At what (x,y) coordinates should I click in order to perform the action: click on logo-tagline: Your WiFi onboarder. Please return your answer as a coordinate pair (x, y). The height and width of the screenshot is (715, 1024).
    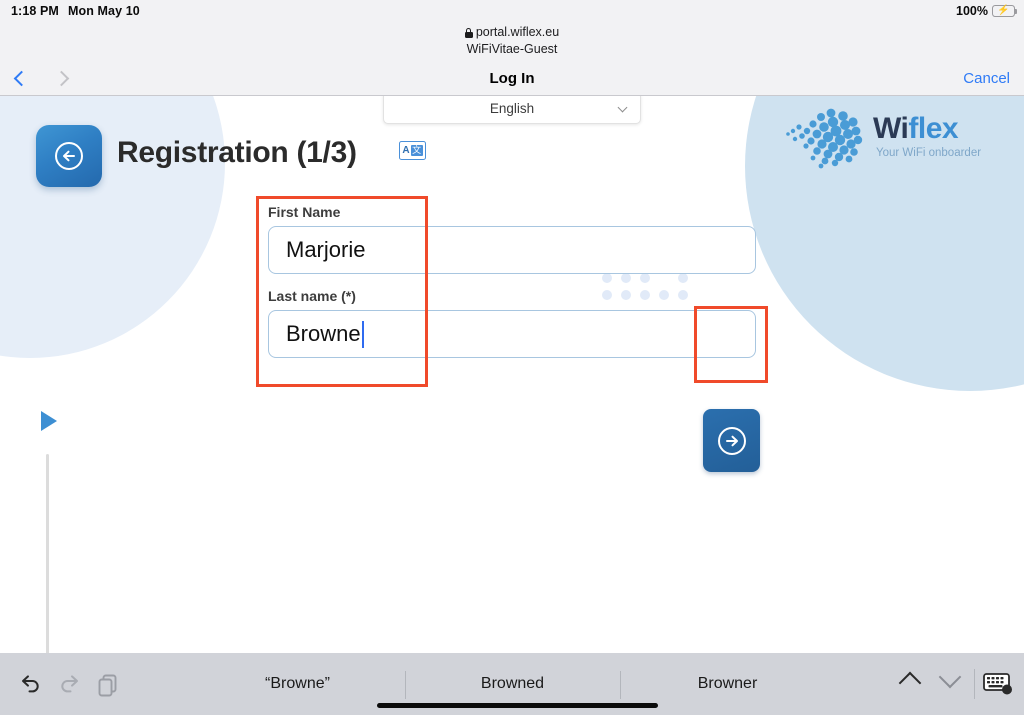
    Looking at the image, I should click on (929, 153).